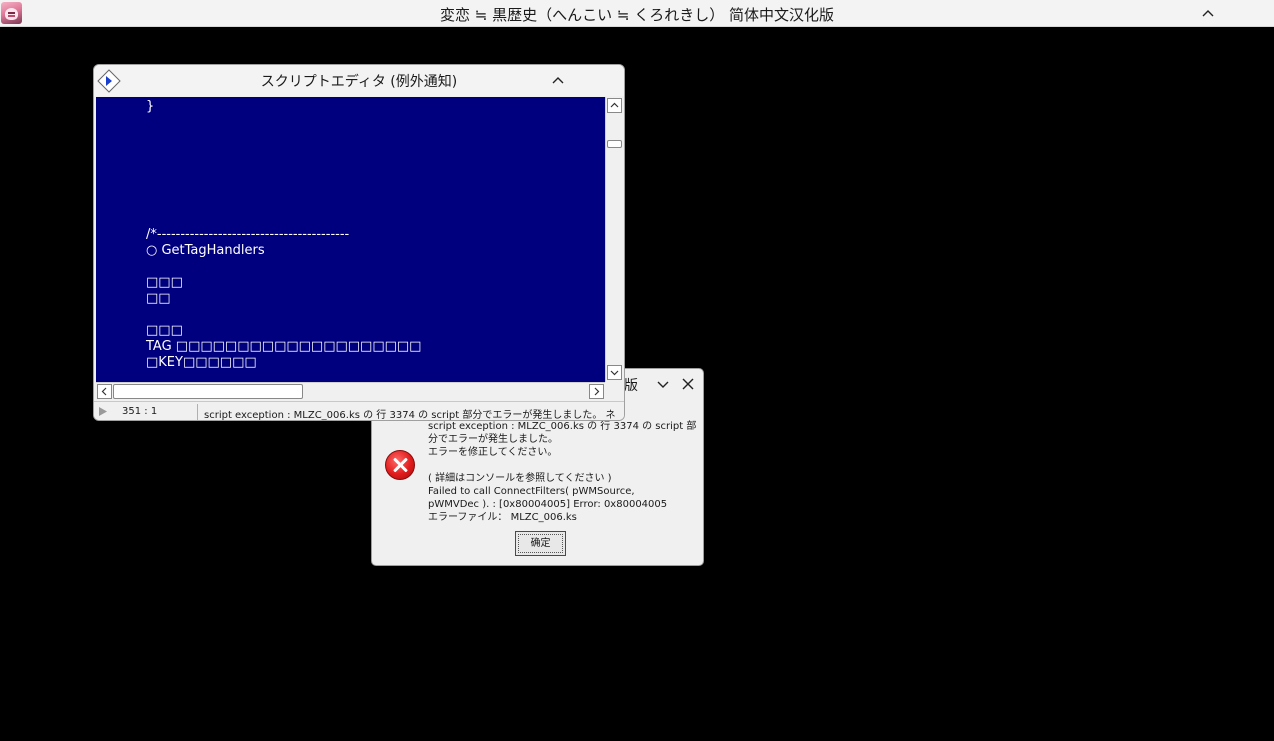  Describe the element at coordinates (140, 411) in the screenshot. I see `cursor-position: 351 : 1` at that location.